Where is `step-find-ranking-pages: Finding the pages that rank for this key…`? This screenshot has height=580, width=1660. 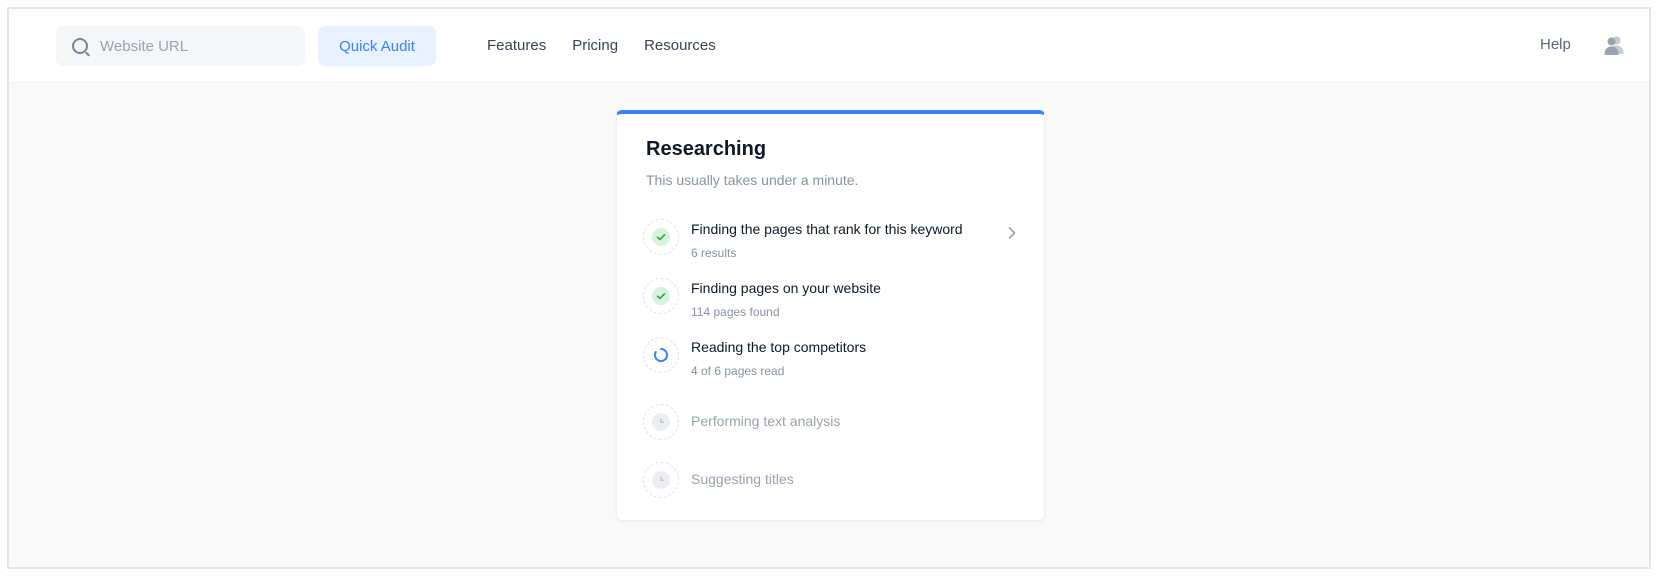
step-find-ranking-pages: Finding the pages that rank for this key… is located at coordinates (833, 239).